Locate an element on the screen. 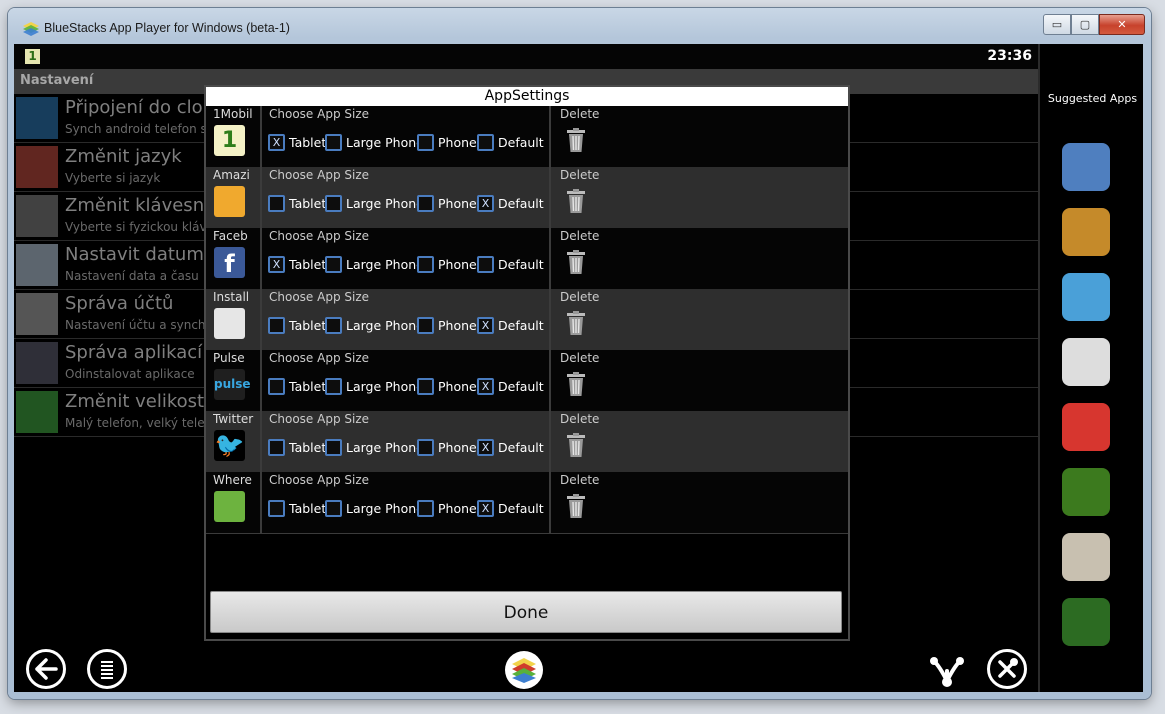  tools-icon is located at coordinates (1007, 669).